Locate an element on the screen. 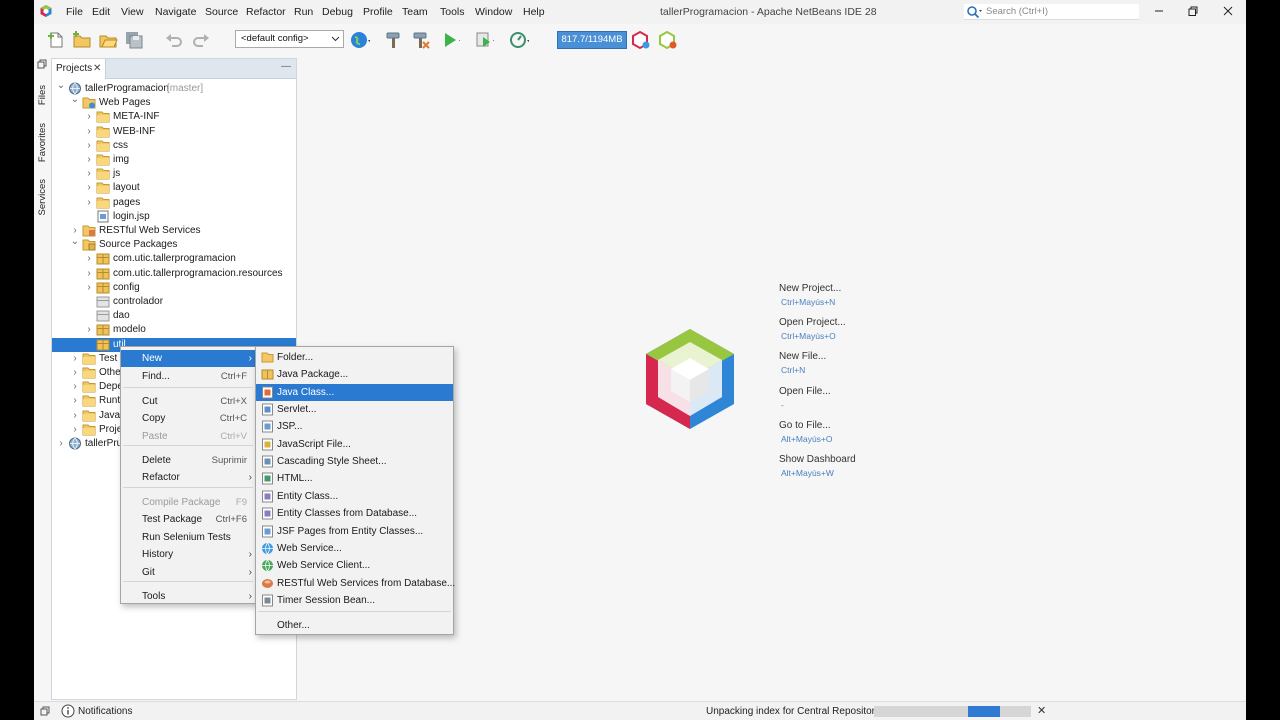  tree-item-js: › js is located at coordinates (174, 174).